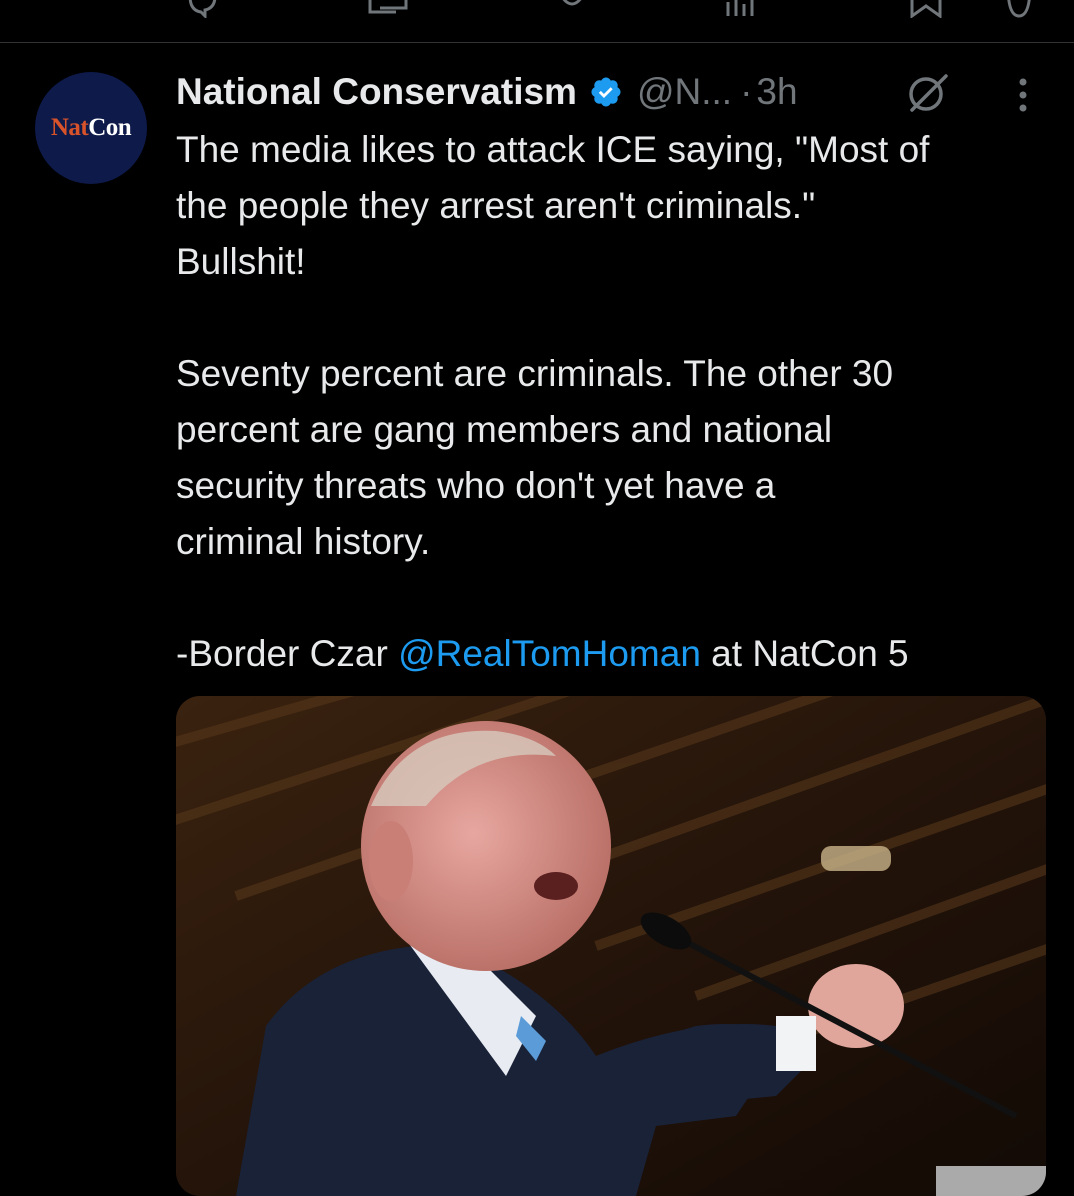  I want to click on grok-icon, so click(928, 92).